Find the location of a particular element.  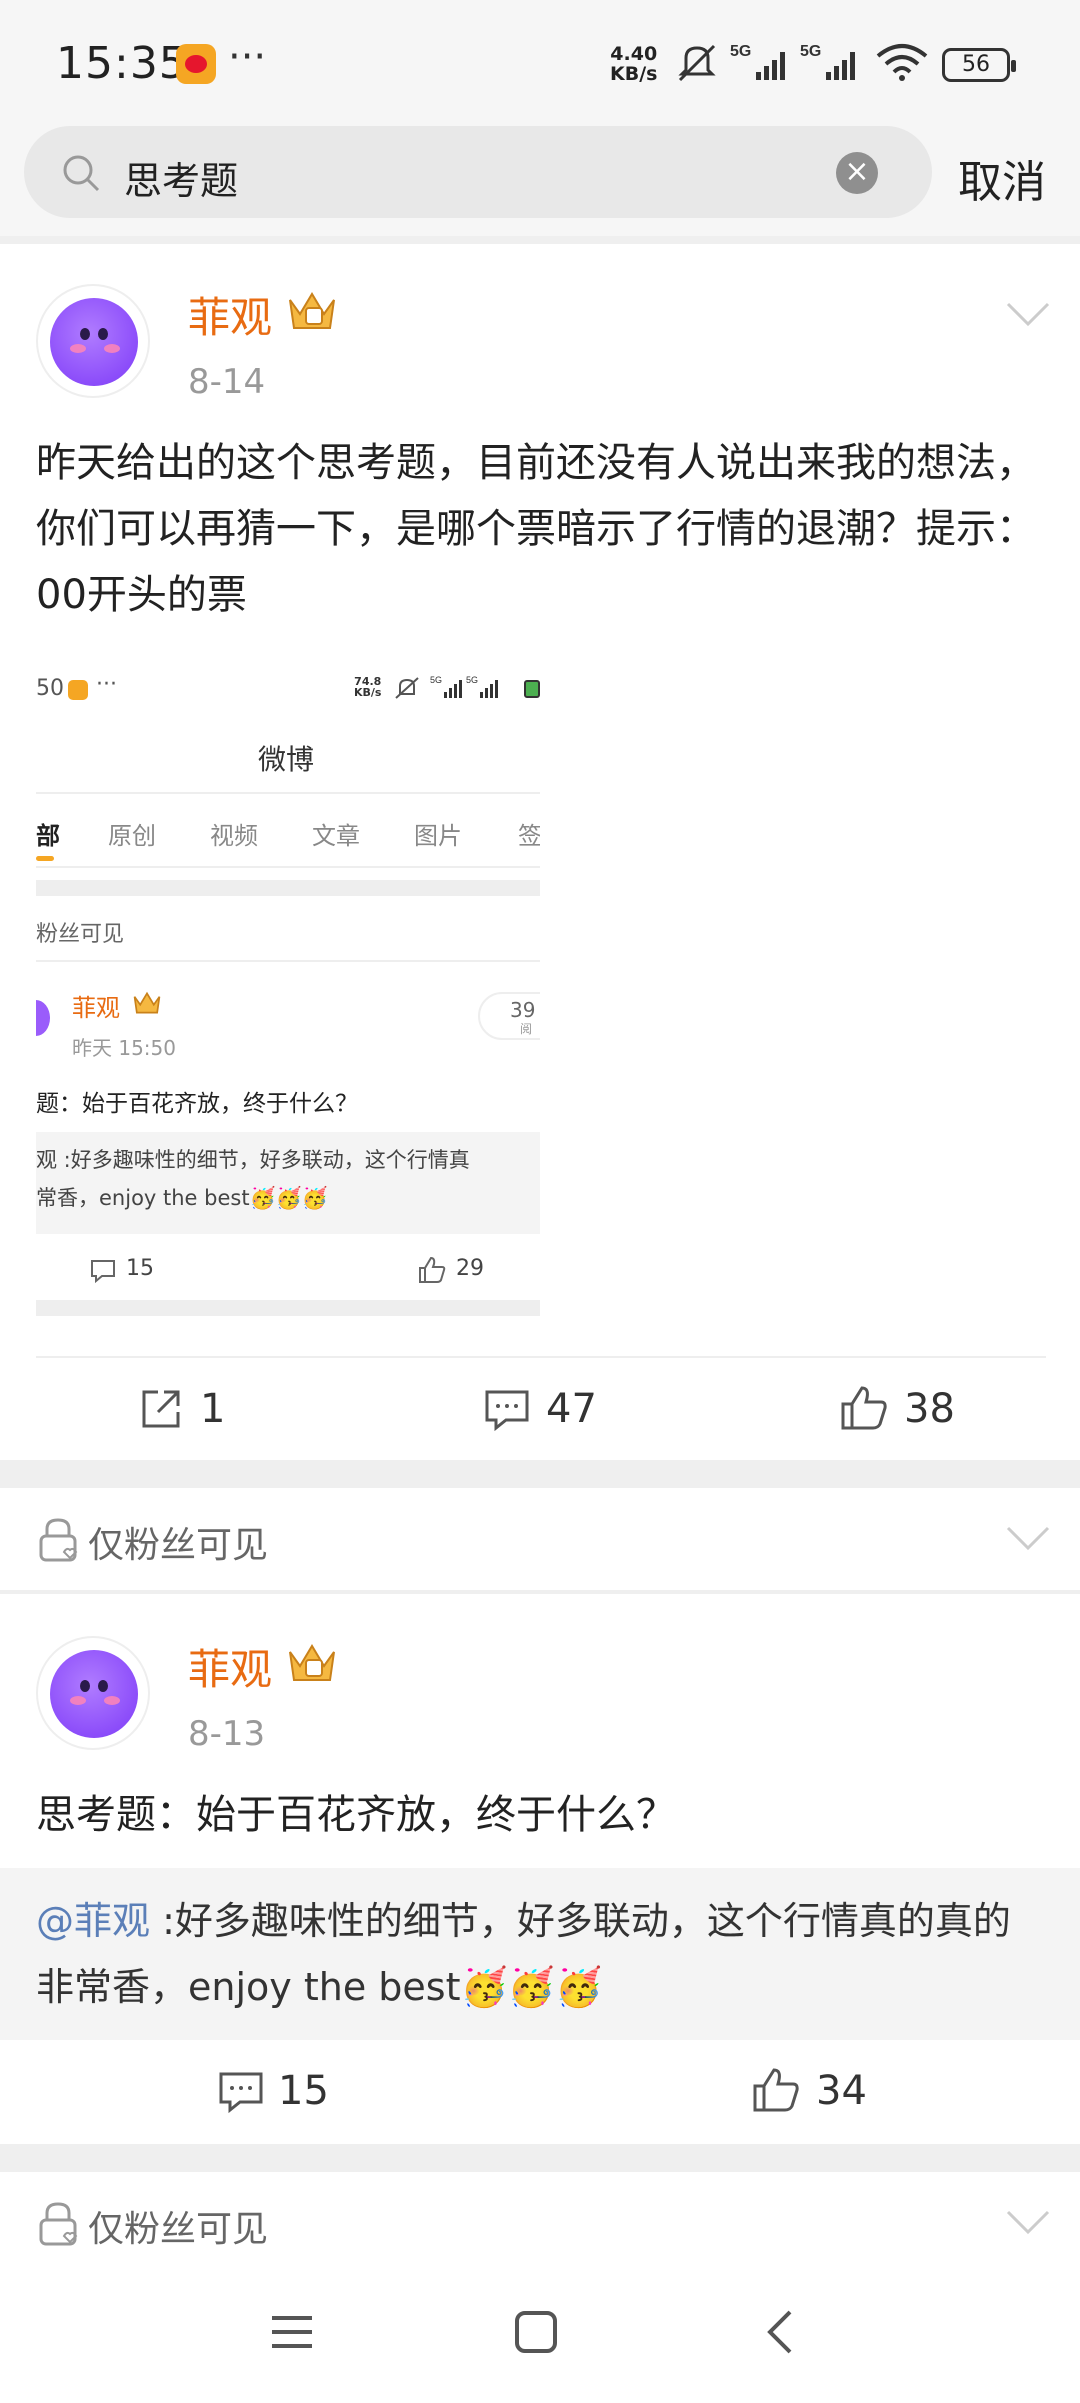

embedded-tab: 视频 is located at coordinates (234, 836).